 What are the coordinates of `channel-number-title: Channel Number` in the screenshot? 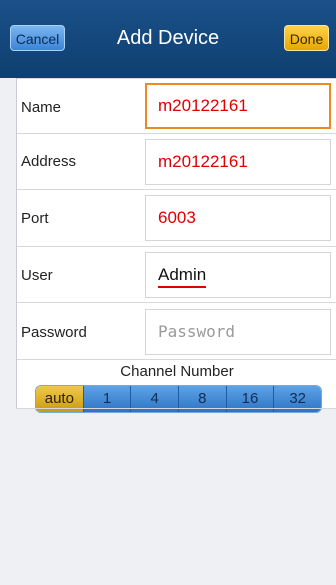 It's located at (177, 371).